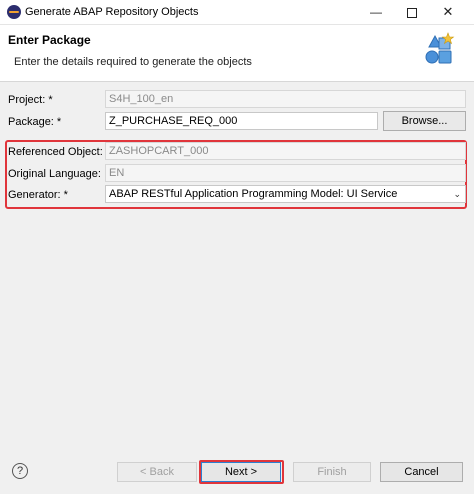  What do you see at coordinates (30, 100) in the screenshot?
I see `project-label: Project: *` at bounding box center [30, 100].